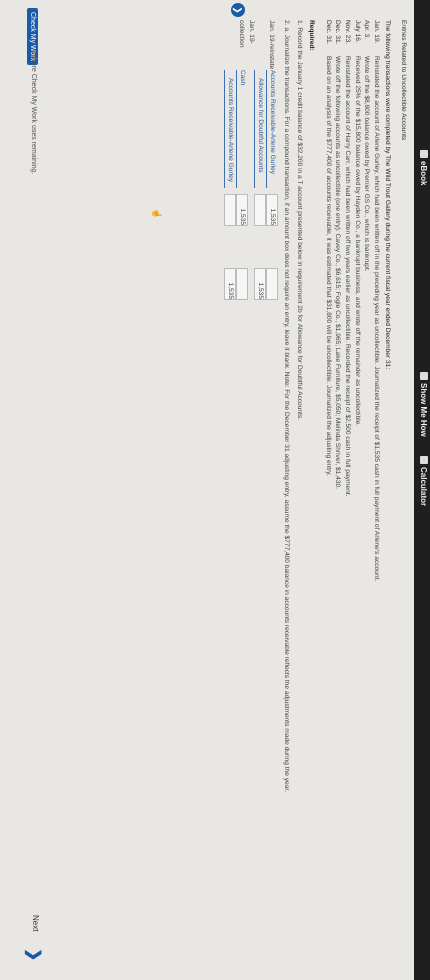 This screenshot has height=980, width=430. What do you see at coordinates (242, 129) in the screenshot?
I see `account-select: Cash` at bounding box center [242, 129].